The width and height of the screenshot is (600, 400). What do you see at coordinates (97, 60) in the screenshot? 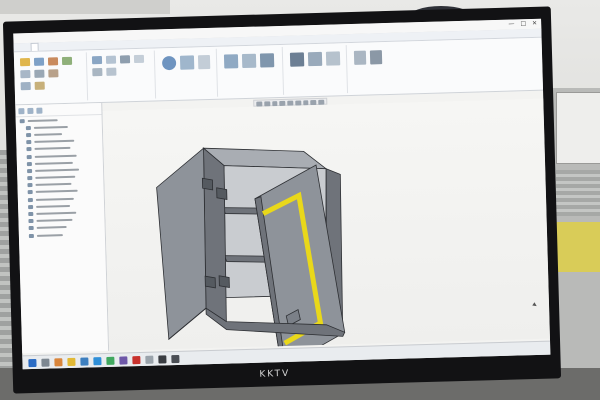
I see `extrude-tool-icon` at bounding box center [97, 60].